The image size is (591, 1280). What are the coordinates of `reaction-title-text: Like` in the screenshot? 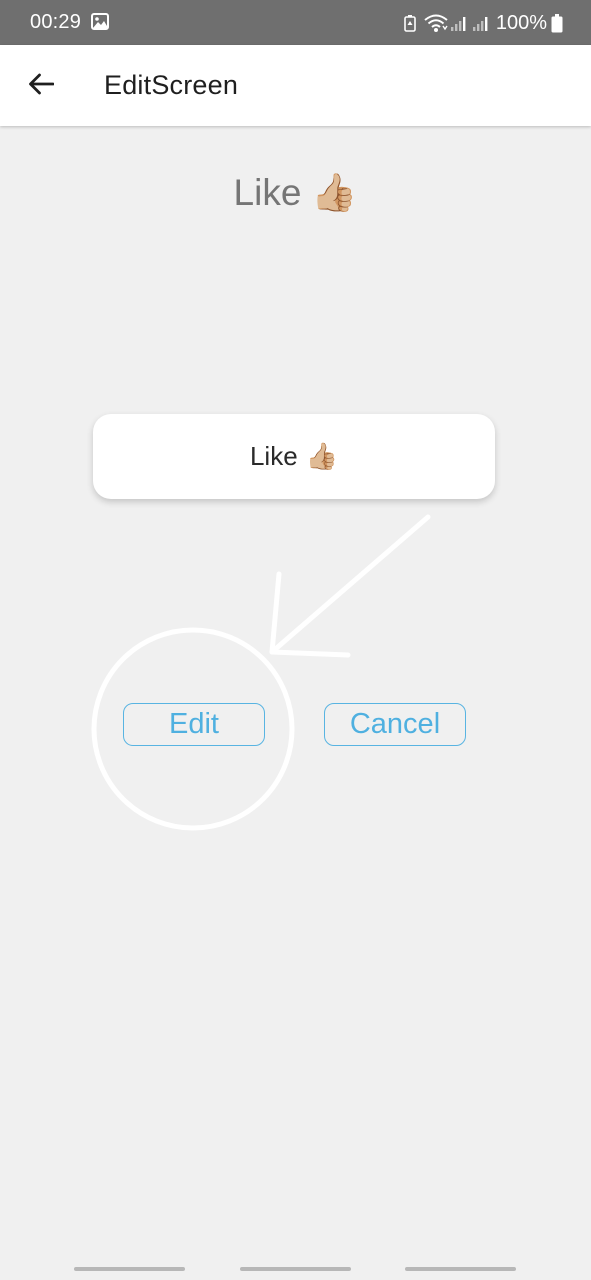 It's located at (267, 192).